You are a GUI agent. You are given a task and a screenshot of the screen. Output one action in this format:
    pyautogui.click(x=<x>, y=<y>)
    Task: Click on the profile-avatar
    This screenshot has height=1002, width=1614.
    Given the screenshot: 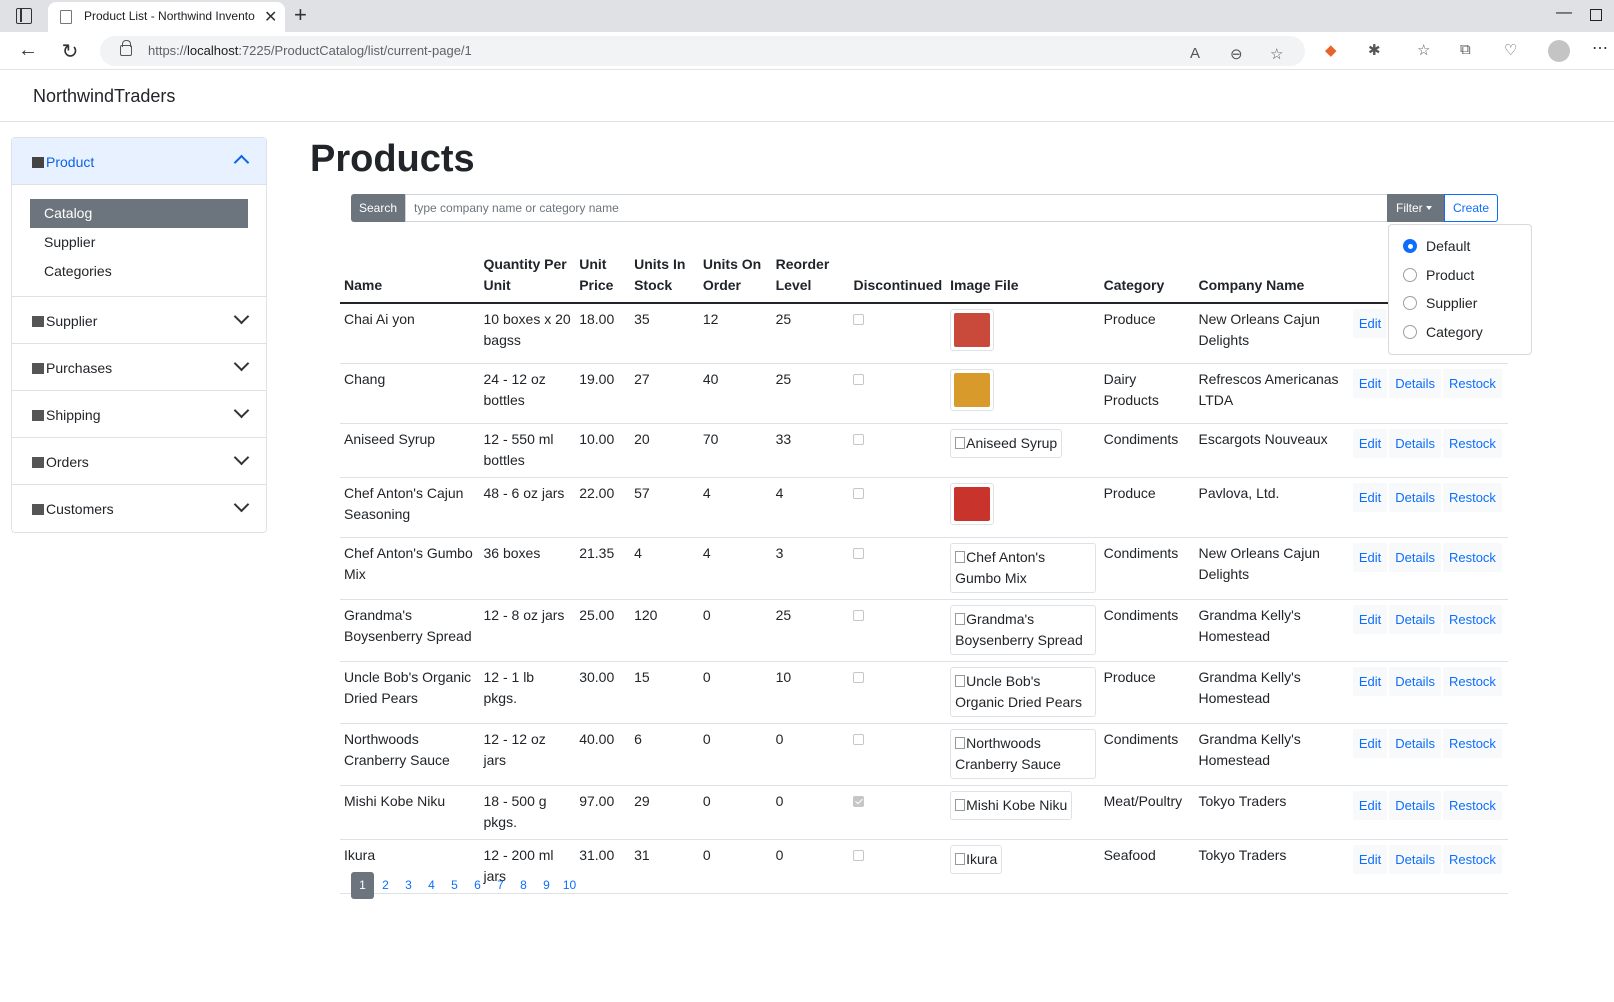 What is the action you would take?
    pyautogui.click(x=1559, y=51)
    